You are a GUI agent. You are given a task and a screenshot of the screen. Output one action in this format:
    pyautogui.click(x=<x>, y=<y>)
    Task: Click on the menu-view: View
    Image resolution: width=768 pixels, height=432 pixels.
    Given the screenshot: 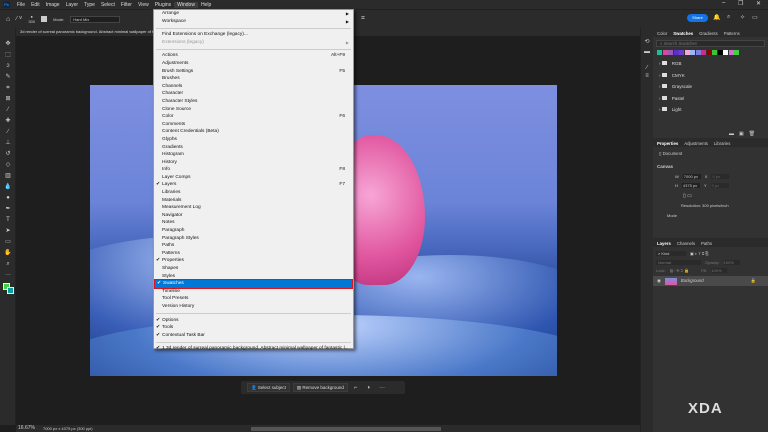 What is the action you would take?
    pyautogui.click(x=143, y=5)
    